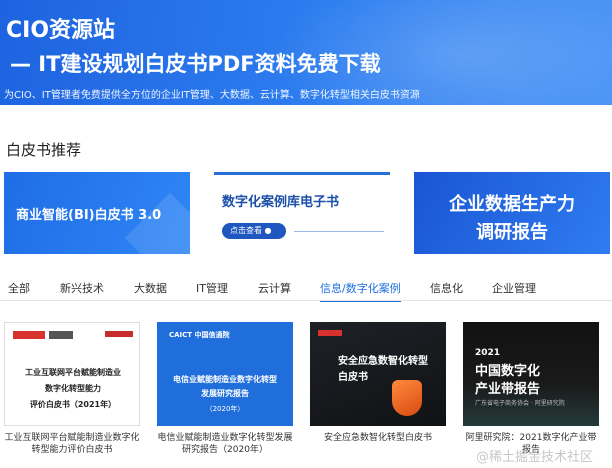  What do you see at coordinates (119, 334) in the screenshot?
I see `cover-decoration` at bounding box center [119, 334].